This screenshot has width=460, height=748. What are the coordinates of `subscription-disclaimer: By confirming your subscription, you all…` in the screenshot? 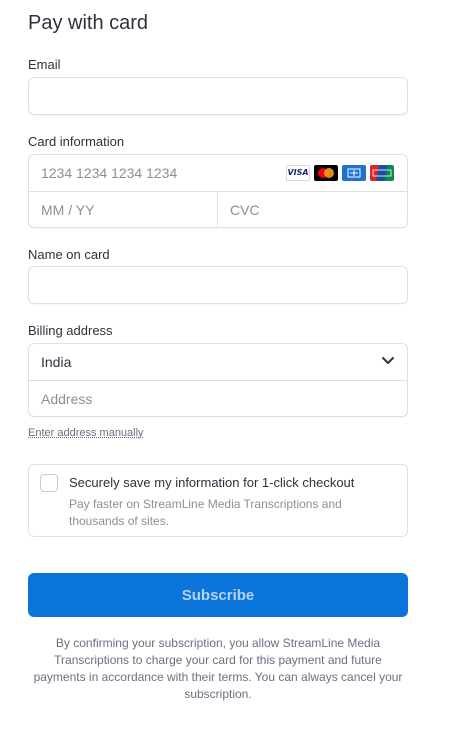 It's located at (218, 668).